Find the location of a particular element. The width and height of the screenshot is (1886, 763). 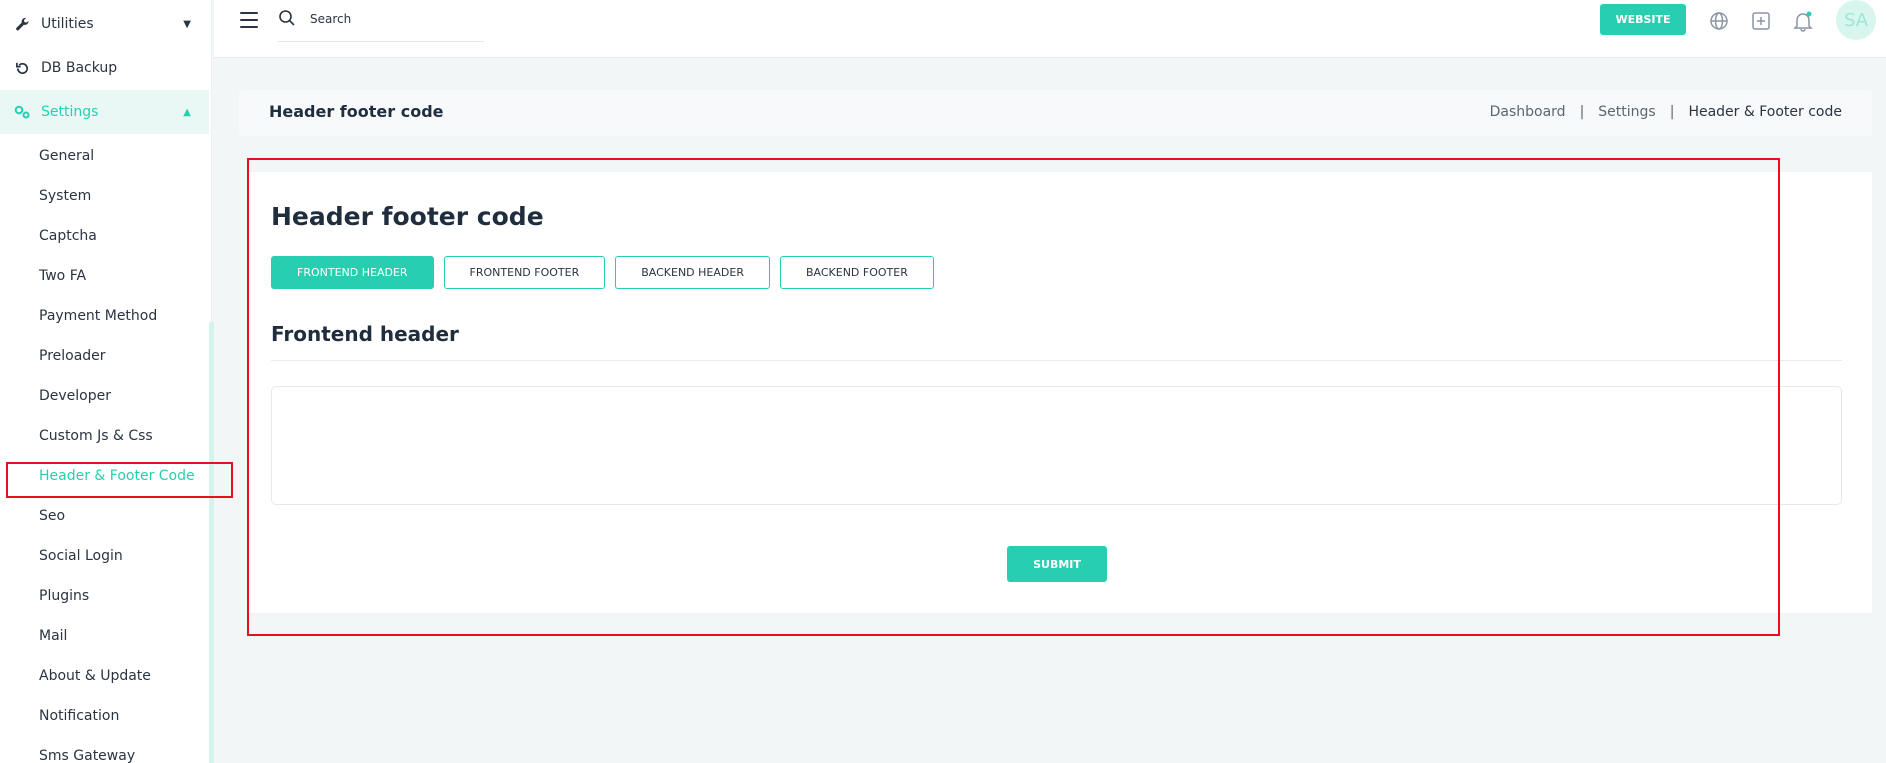

sidebar-item-db-backup: DB Backup is located at coordinates (104, 68).